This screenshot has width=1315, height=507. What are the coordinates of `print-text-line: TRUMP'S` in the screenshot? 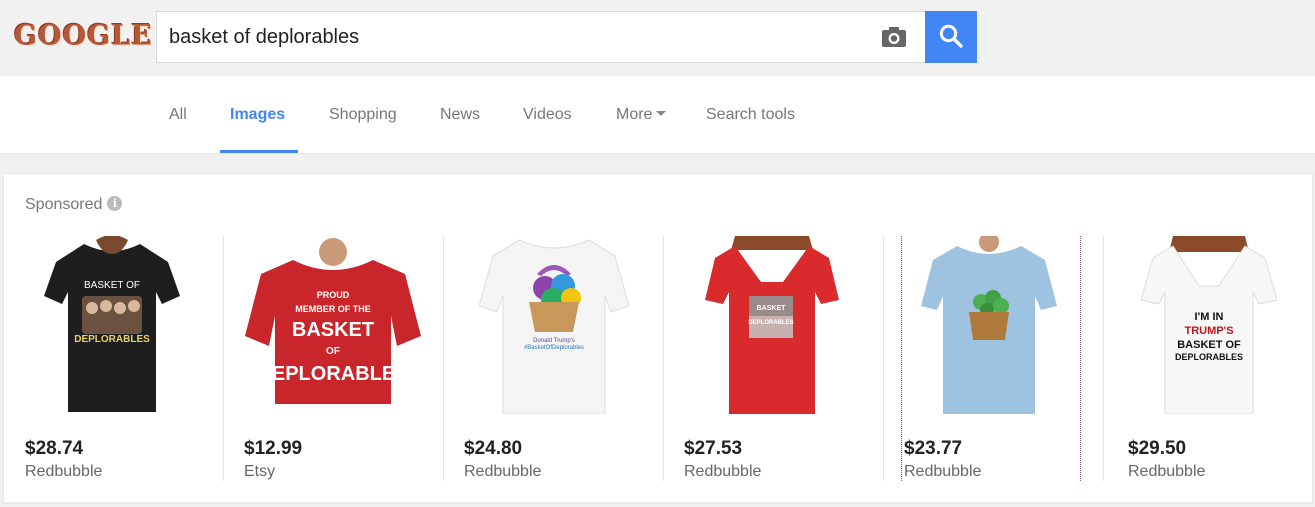 It's located at (1208, 331).